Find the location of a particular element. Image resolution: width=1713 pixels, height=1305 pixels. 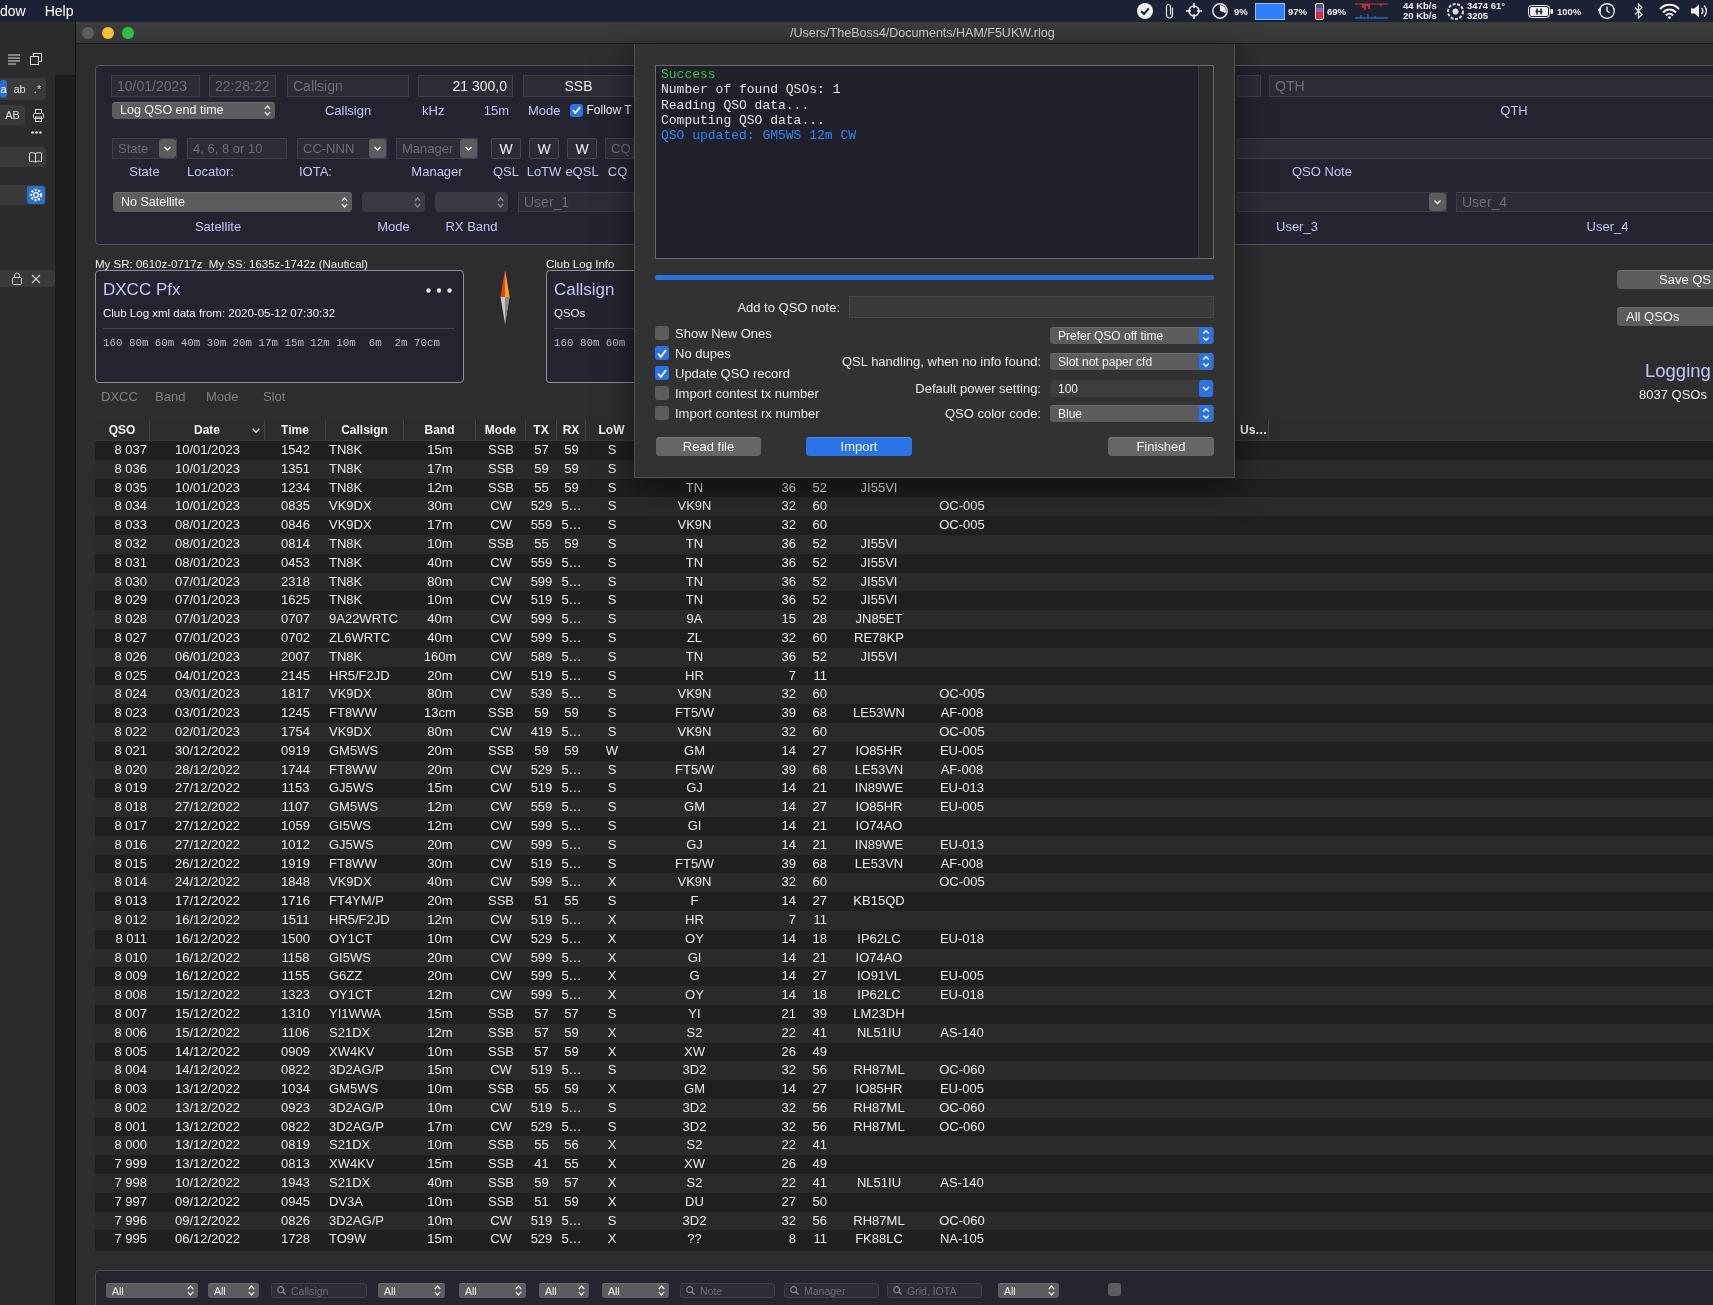

setting-popup: Slot not paper cfd is located at coordinates (1132, 361).